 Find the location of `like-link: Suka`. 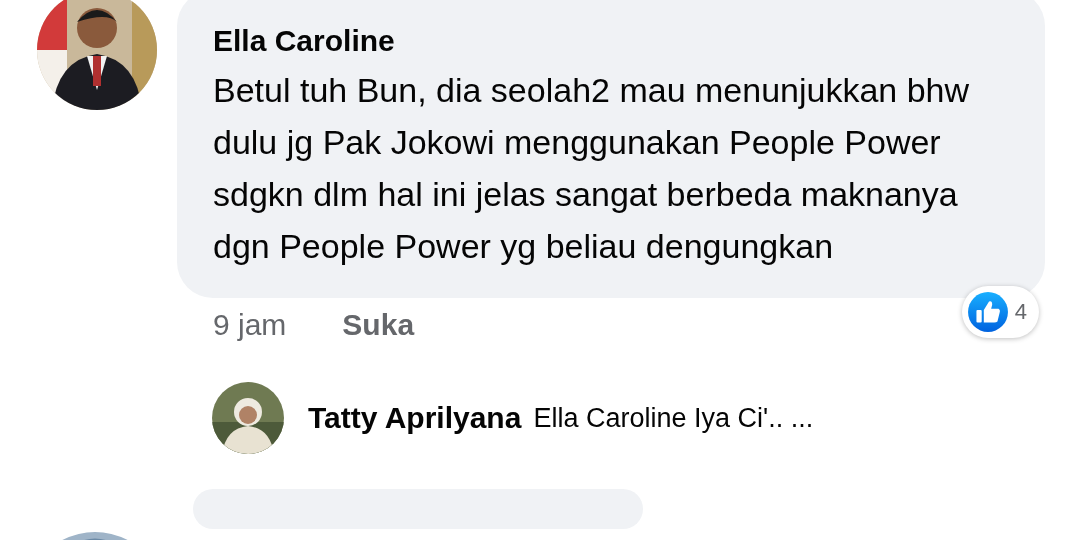

like-link: Suka is located at coordinates (378, 325).